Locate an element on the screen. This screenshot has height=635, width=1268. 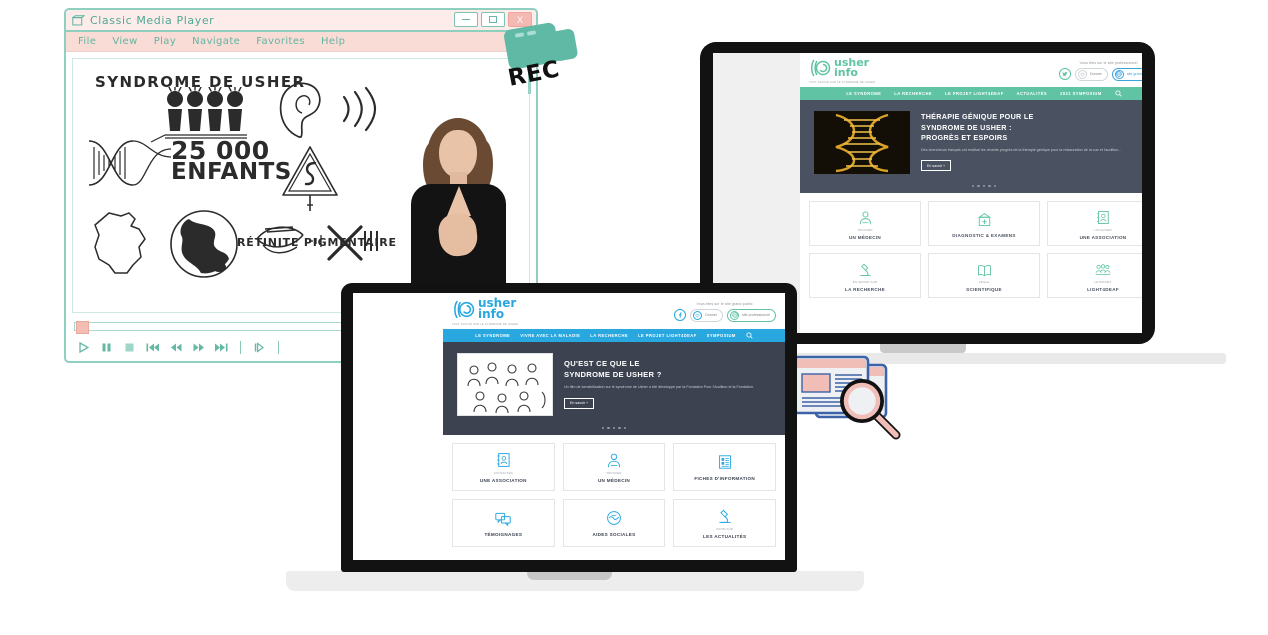
player-controls is located at coordinates (179, 347).